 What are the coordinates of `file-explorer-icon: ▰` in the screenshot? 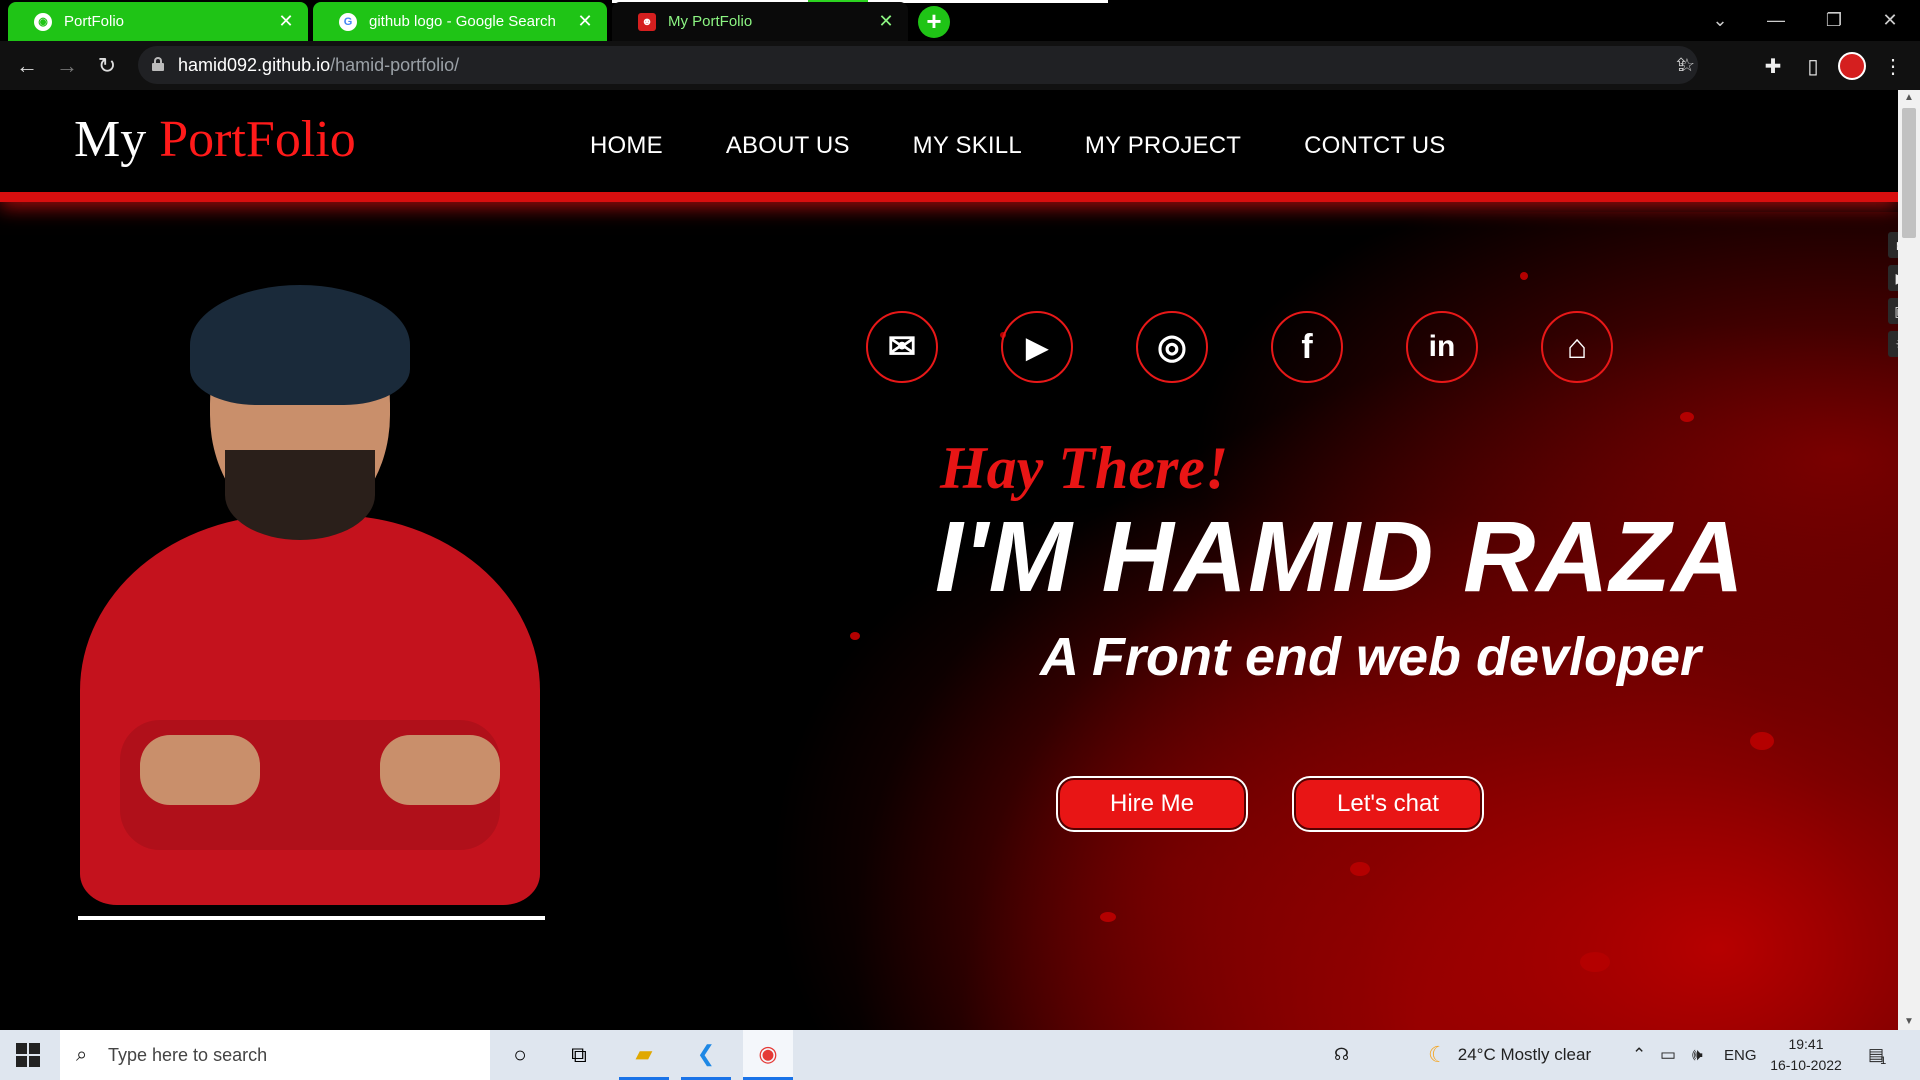 It's located at (644, 1055).